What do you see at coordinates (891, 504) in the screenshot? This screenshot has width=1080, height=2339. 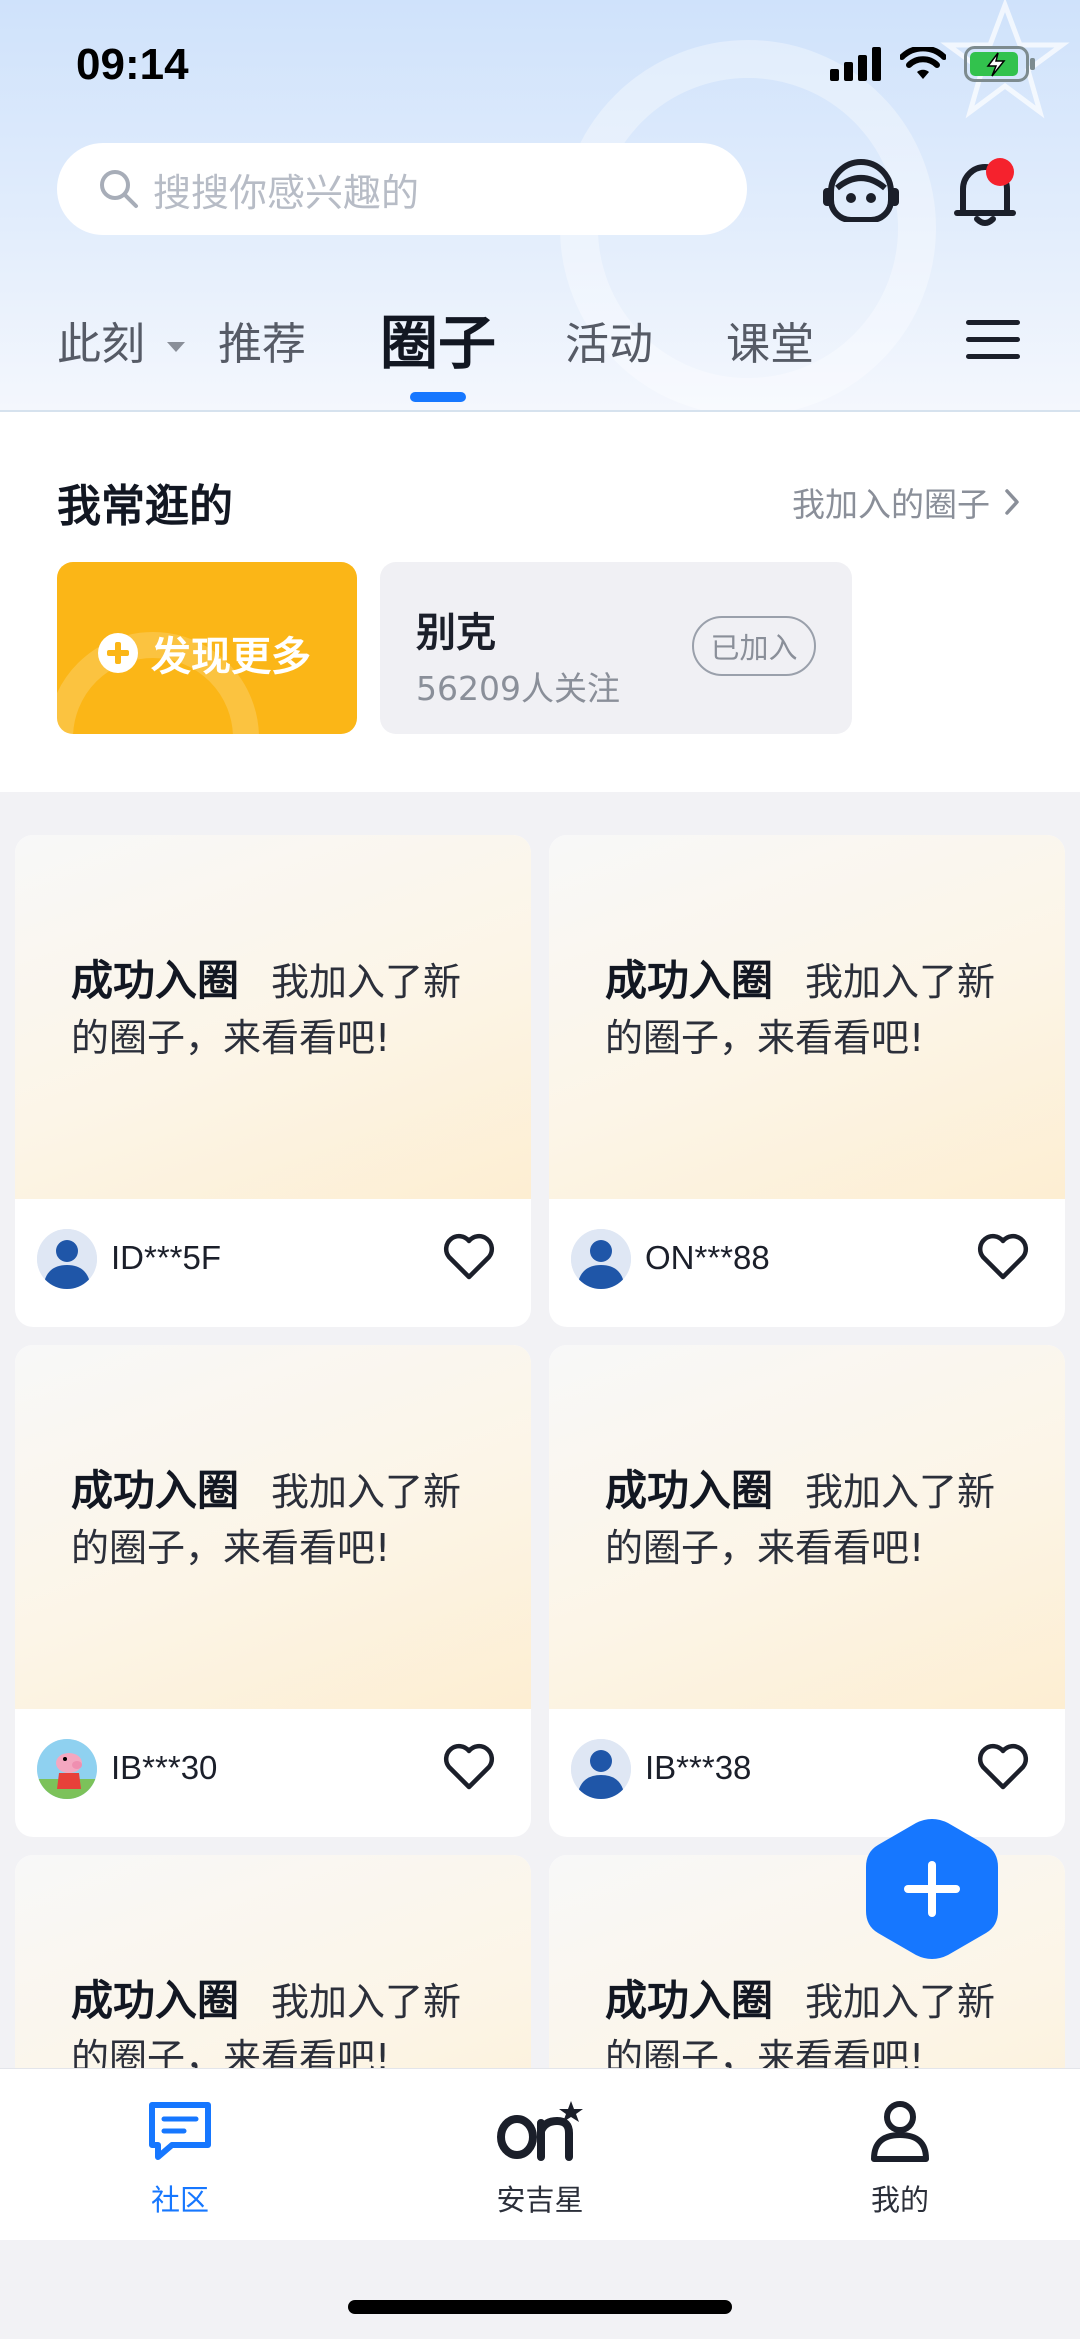 I see `joined-circles-link-label: 我加入的圈子` at bounding box center [891, 504].